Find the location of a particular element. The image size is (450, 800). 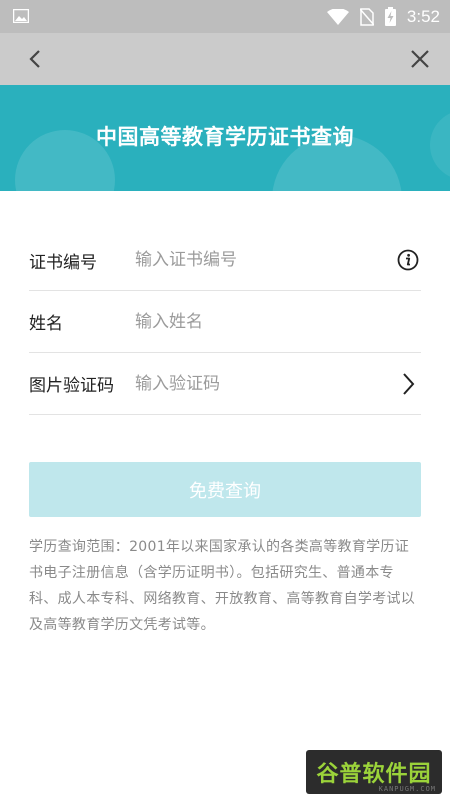

site-watermark: 谷普软件园 KANPUGM.COM is located at coordinates (374, 772).